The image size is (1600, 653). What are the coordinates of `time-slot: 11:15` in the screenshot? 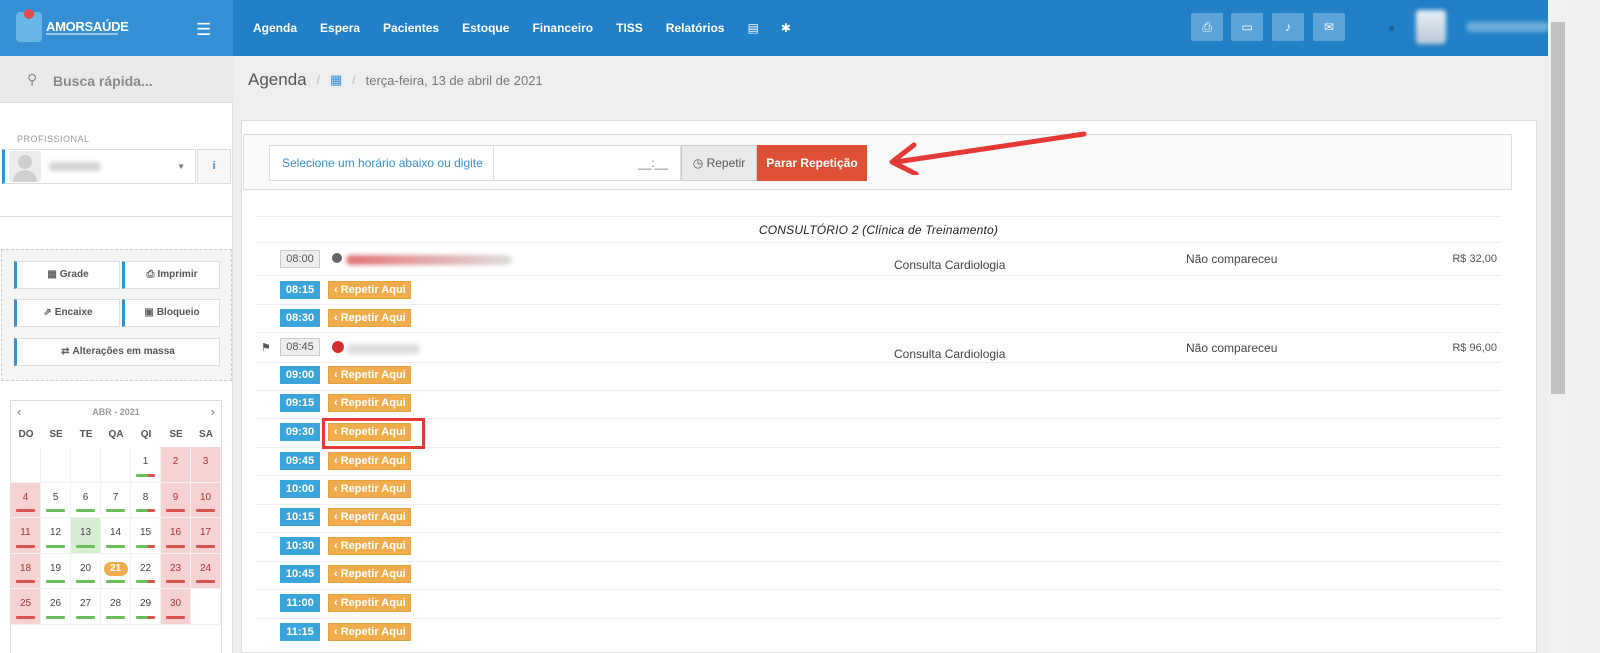 It's located at (300, 632).